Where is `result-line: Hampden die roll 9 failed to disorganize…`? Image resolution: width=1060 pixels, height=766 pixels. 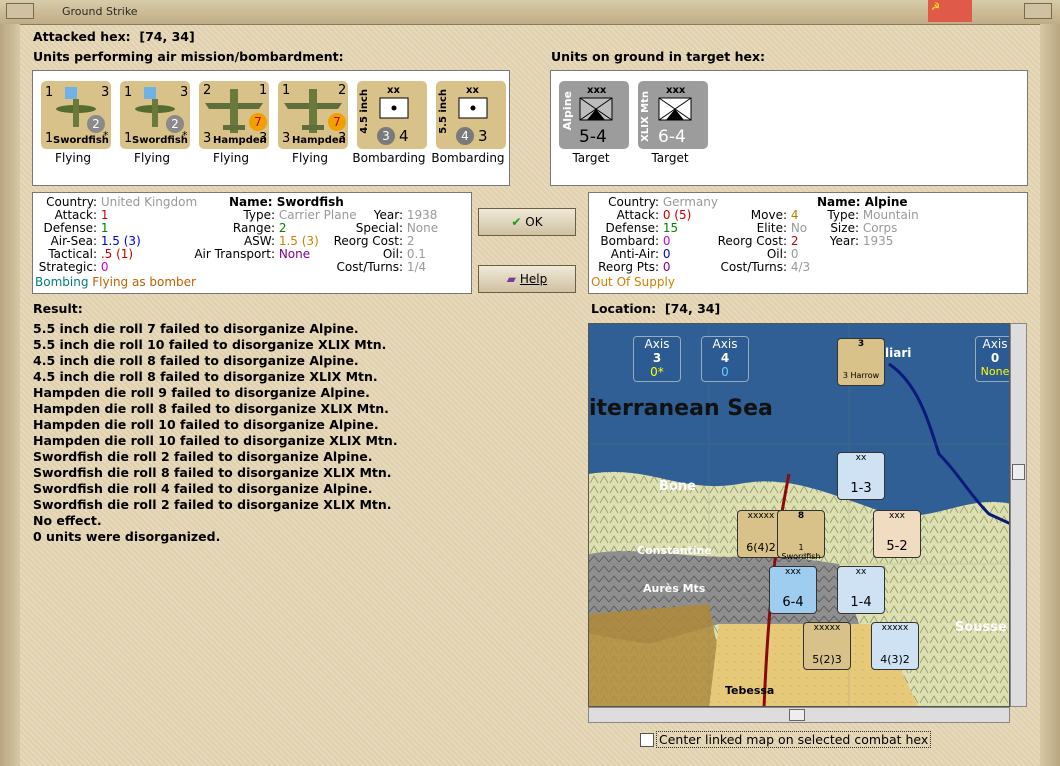 result-line: Hampden die roll 9 failed to disorganize… is located at coordinates (201, 392).